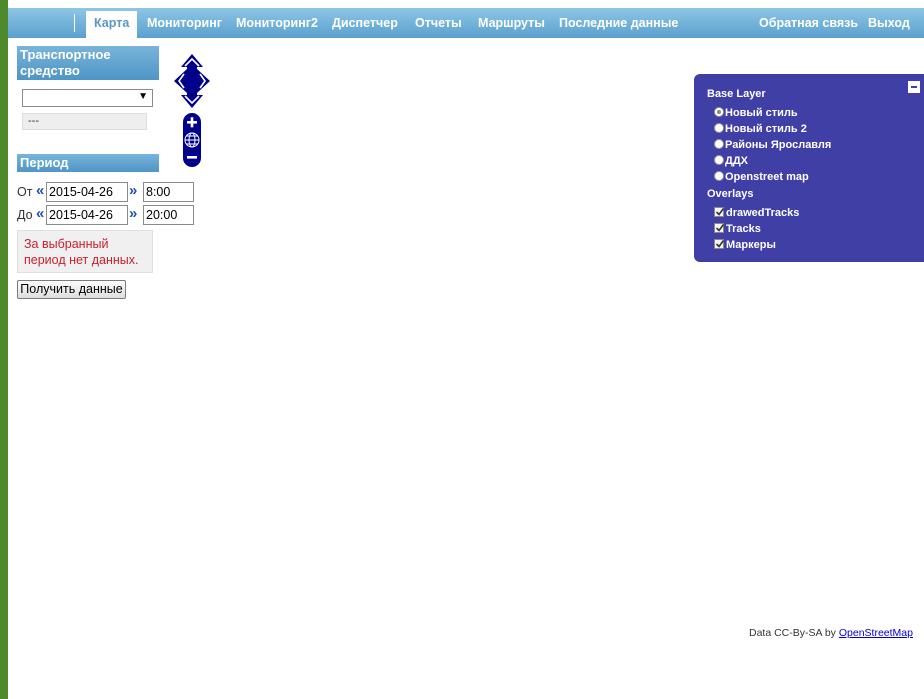 The width and height of the screenshot is (924, 699). Describe the element at coordinates (808, 24) in the screenshot. I see `nav-item-feedback: Обратная связь` at that location.